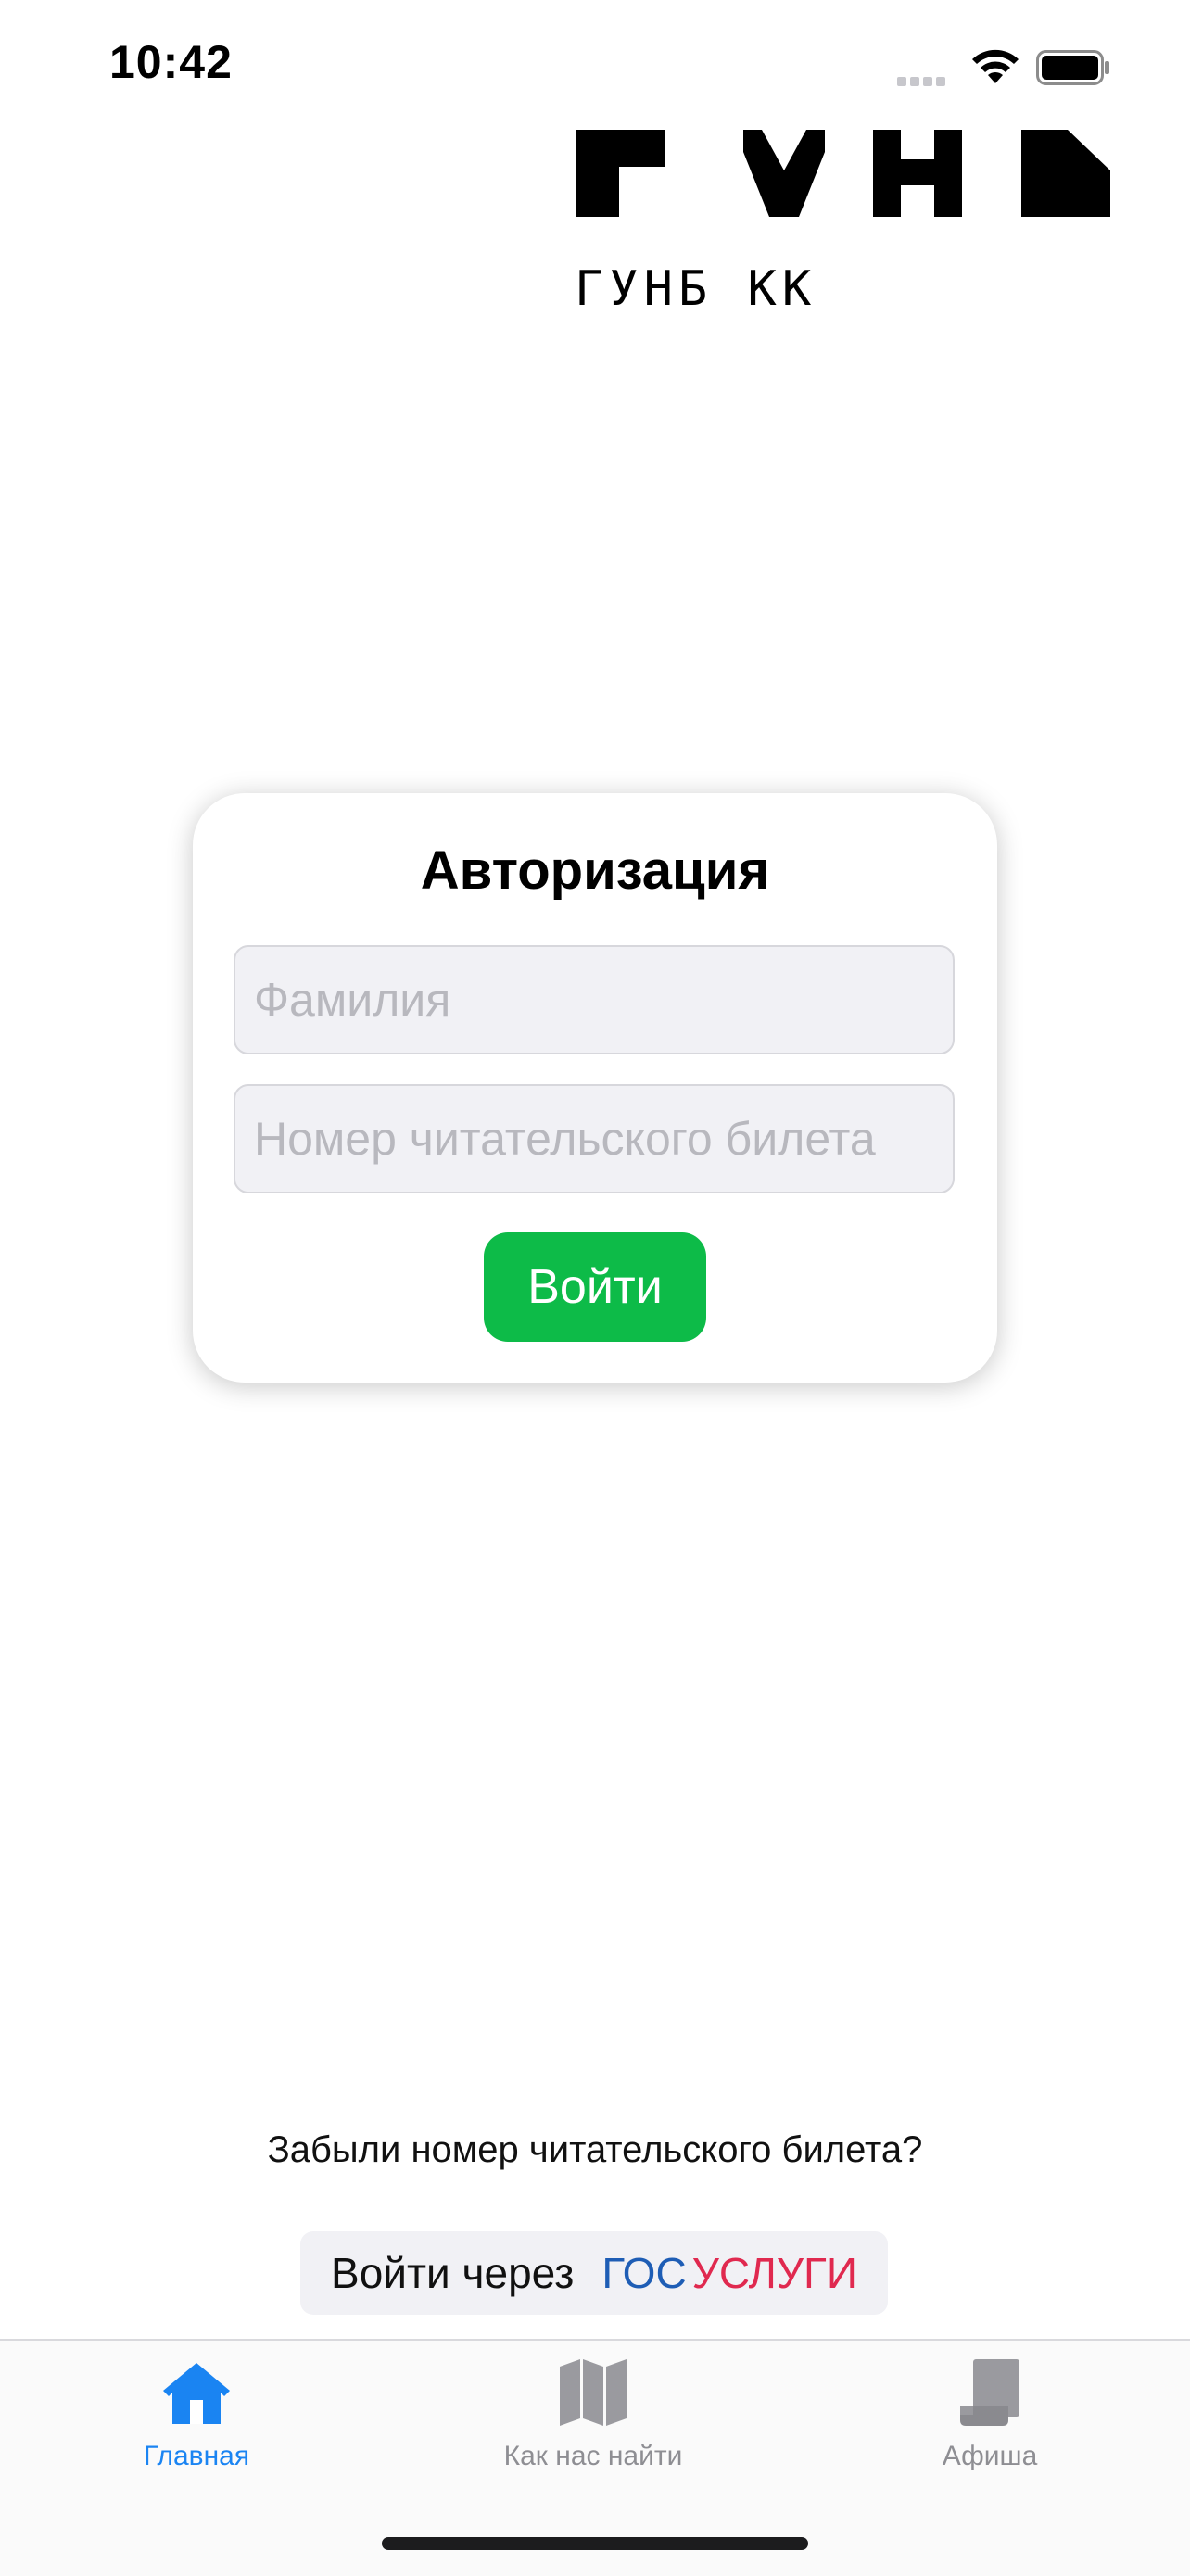 This screenshot has height=2576, width=1190. What do you see at coordinates (196, 2426) in the screenshot?
I see `tab-home: Главная` at bounding box center [196, 2426].